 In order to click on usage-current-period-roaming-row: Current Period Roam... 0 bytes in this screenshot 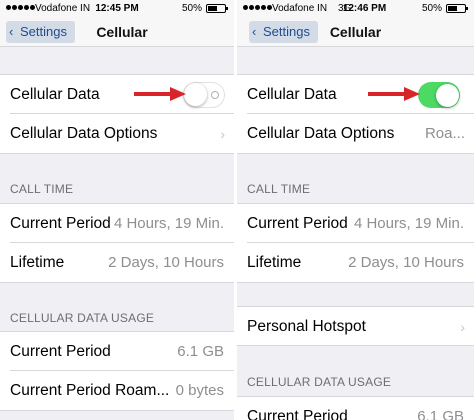, I will do `click(117, 391)`.